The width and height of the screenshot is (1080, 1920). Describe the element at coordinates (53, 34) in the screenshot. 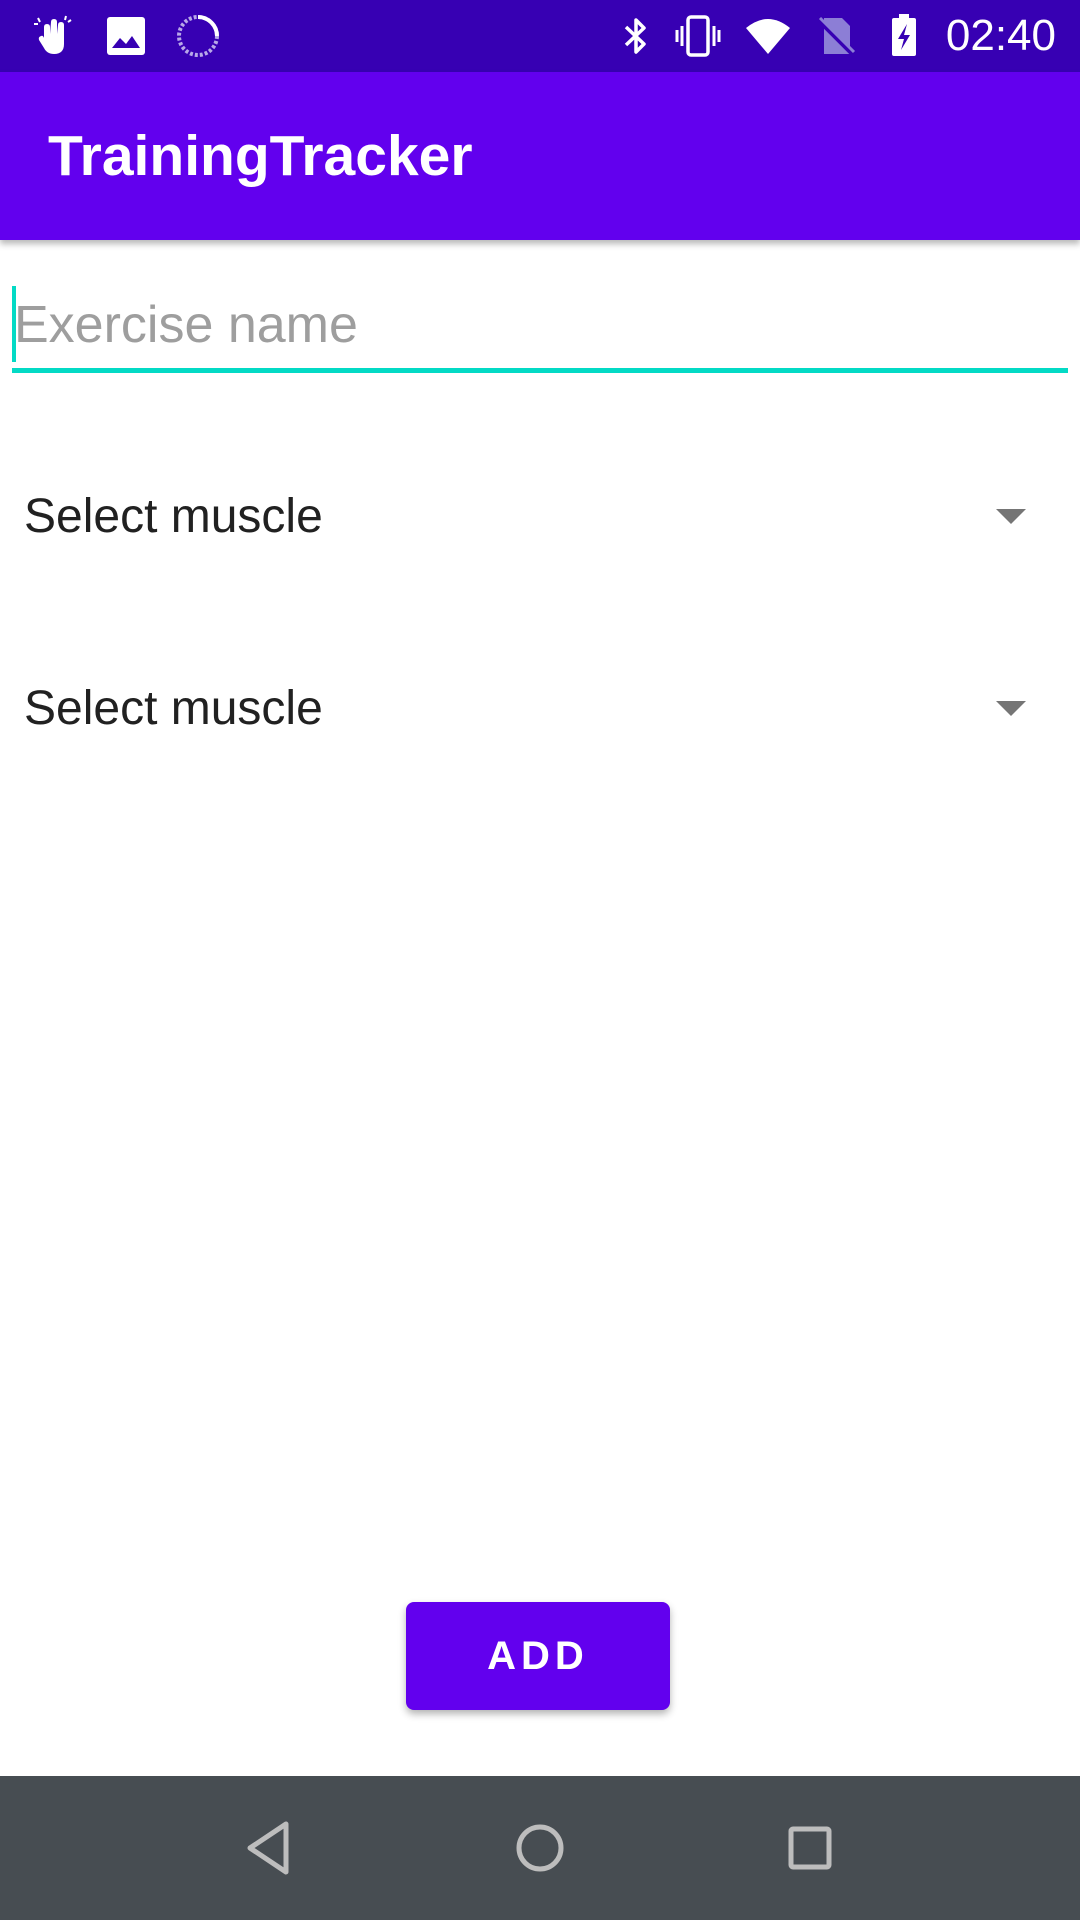

I see `touch-gesture-icon` at that location.